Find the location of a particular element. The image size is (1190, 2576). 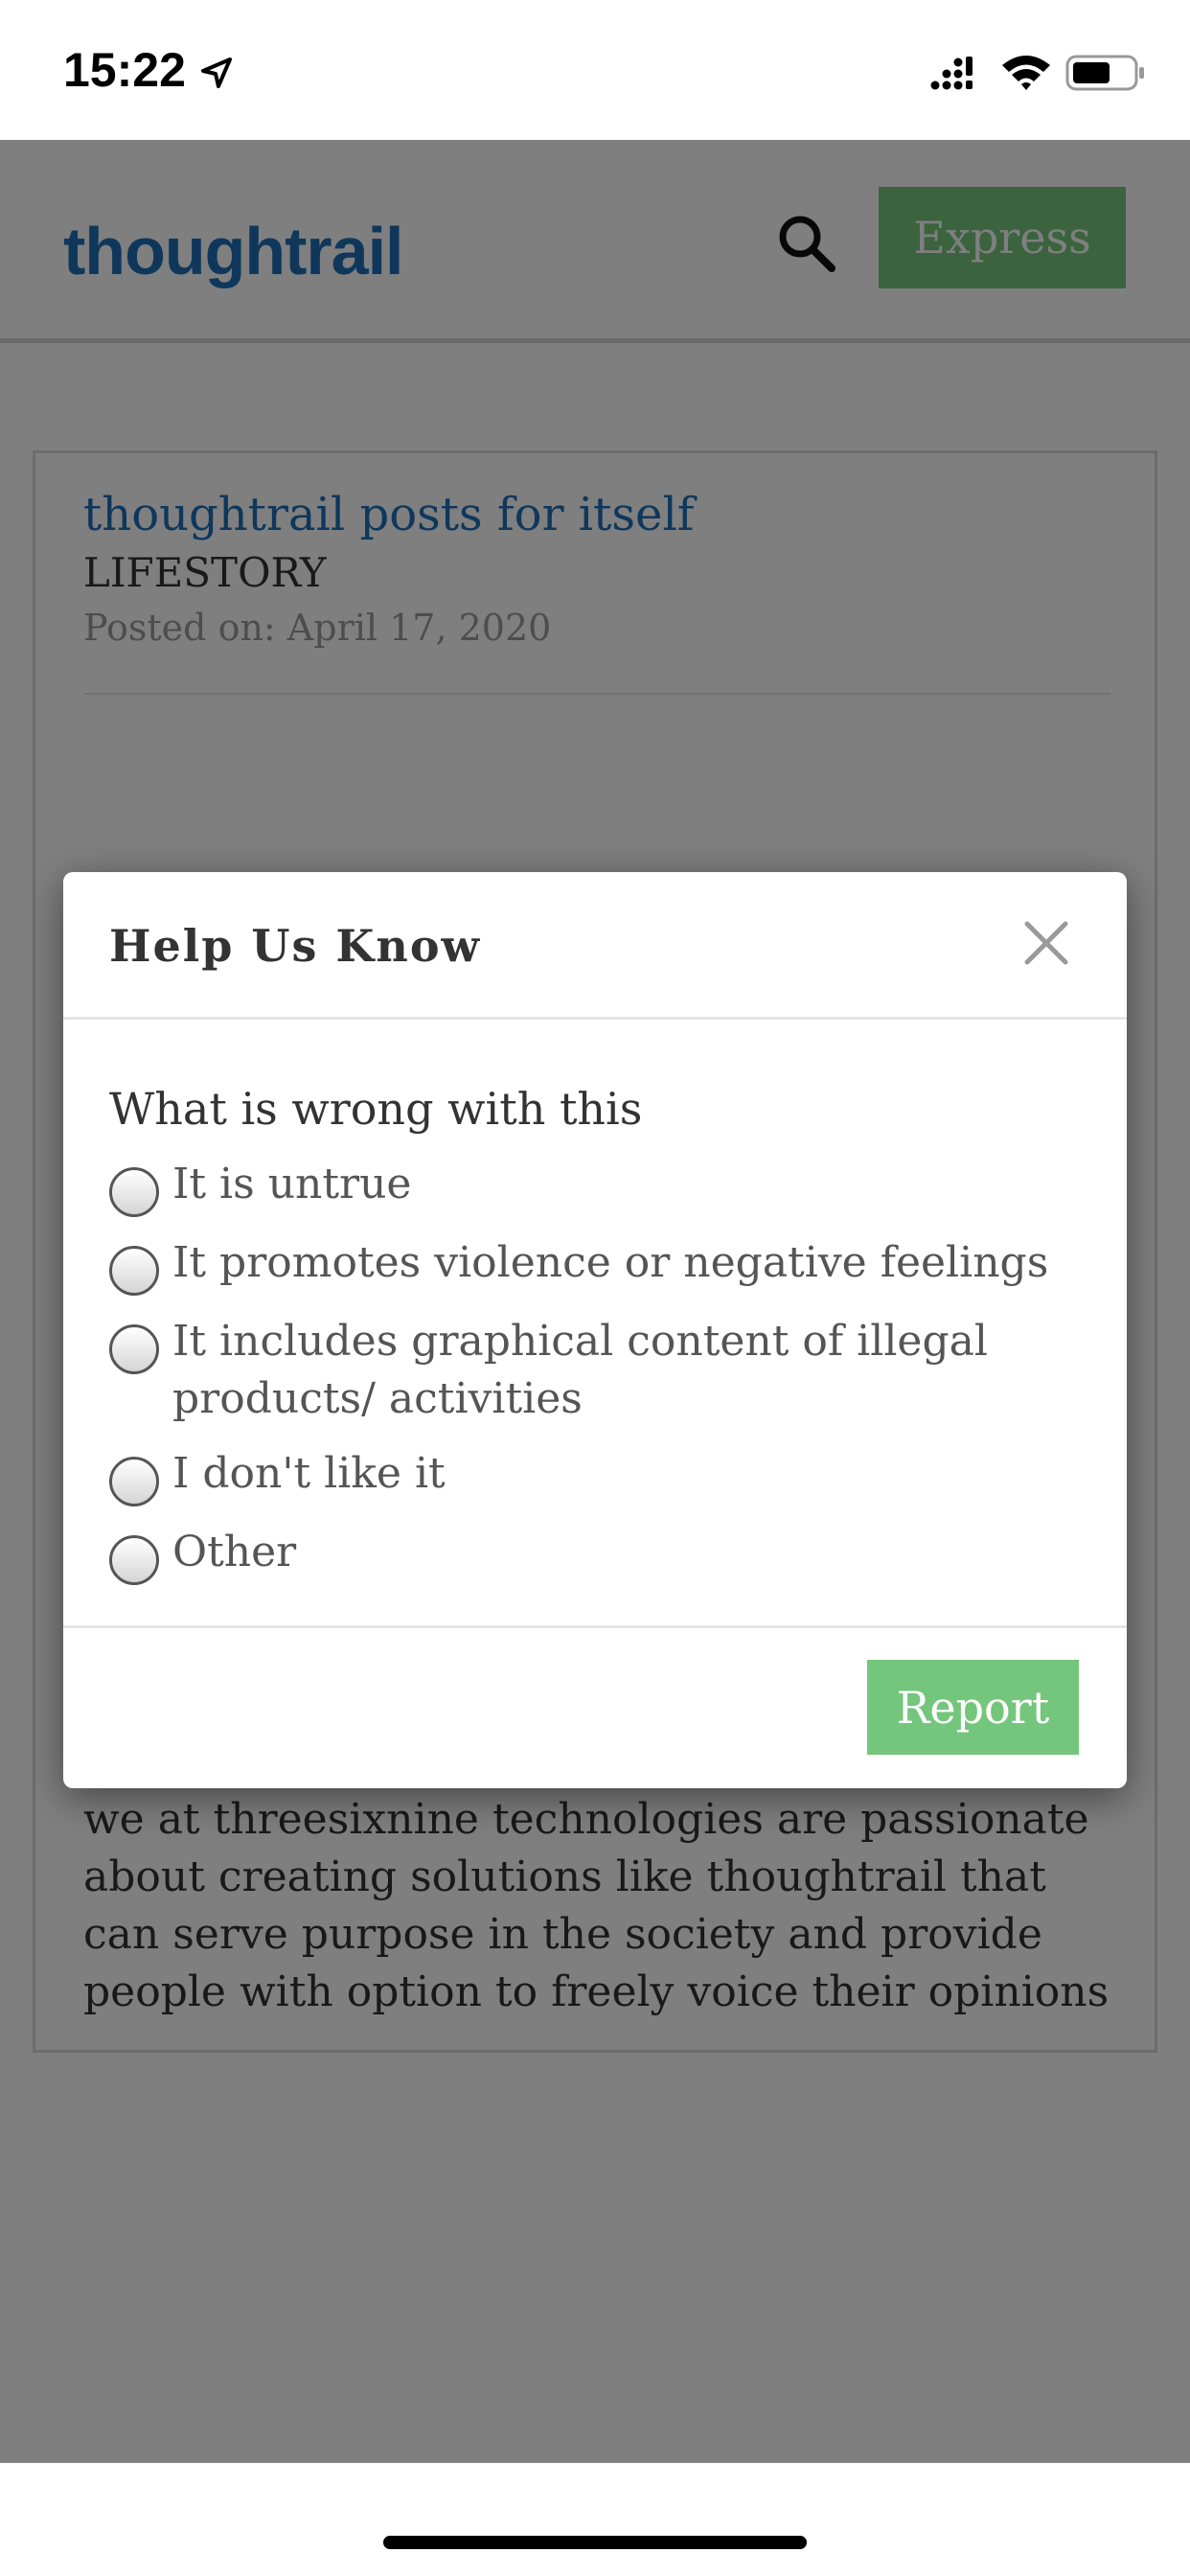

modal-header: Help Us Know is located at coordinates (595, 946).